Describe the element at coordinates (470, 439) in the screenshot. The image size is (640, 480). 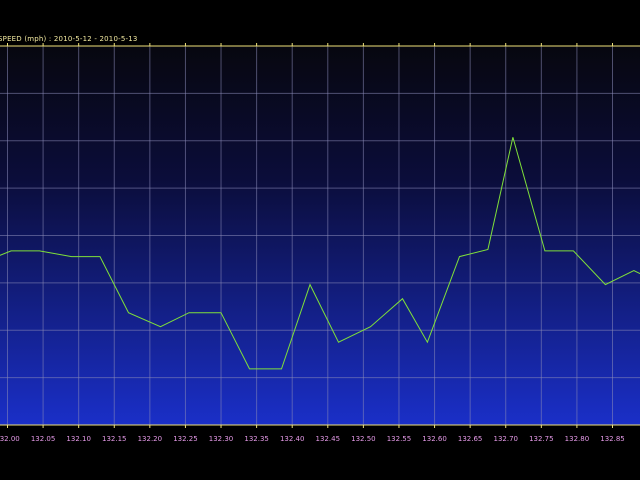
I see `x-tick-label: 132.65` at that location.